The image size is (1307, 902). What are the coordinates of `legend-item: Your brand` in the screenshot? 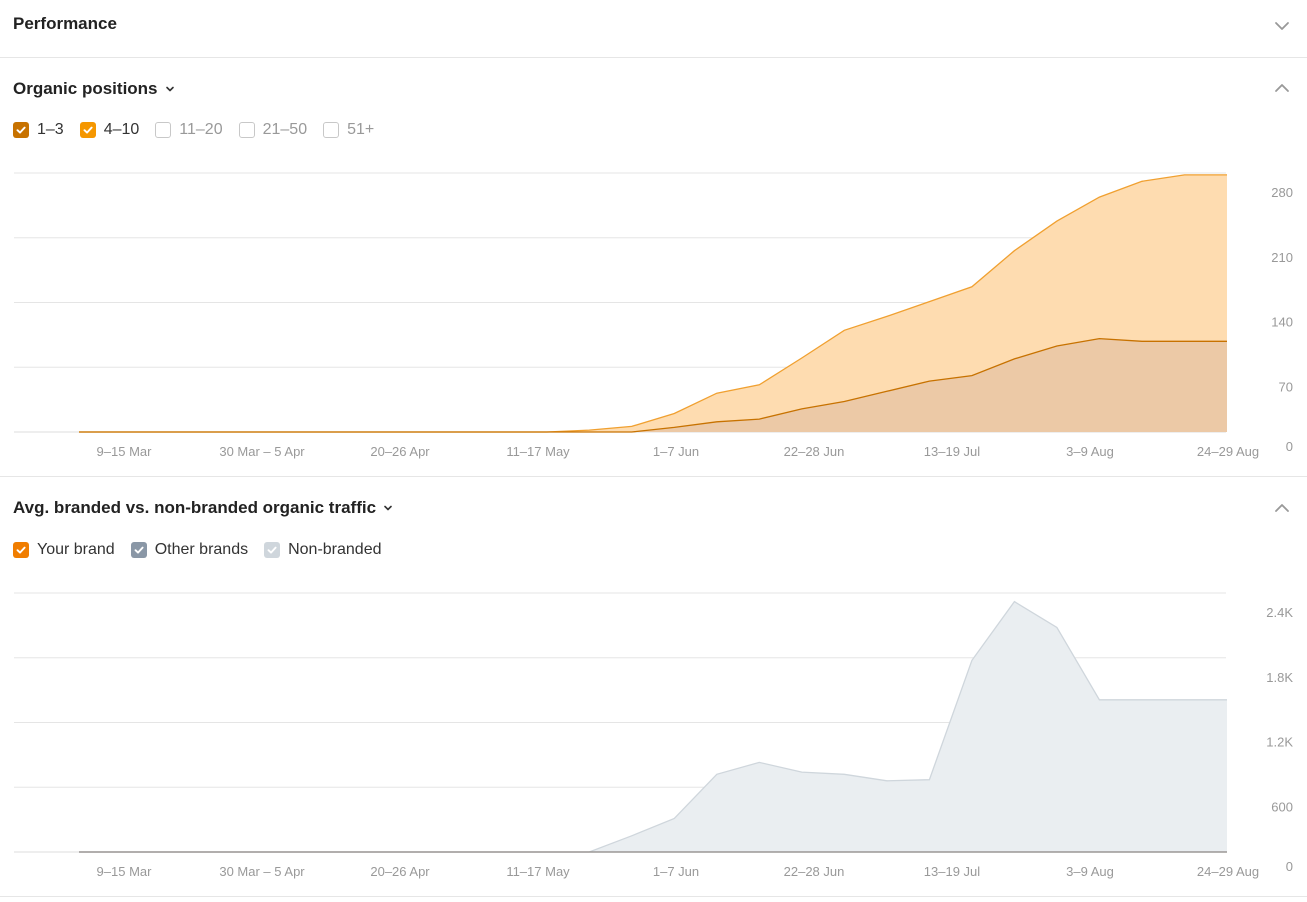 It's located at (64, 550).